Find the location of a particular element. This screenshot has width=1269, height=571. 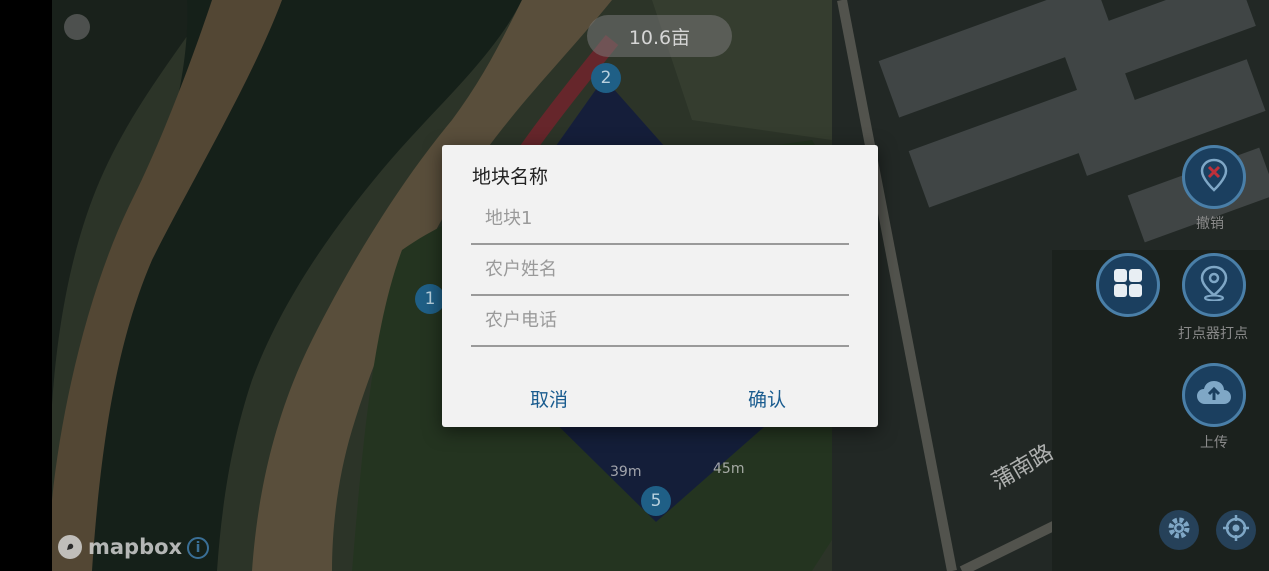

farmer-phone-input is located at coordinates (660, 320).